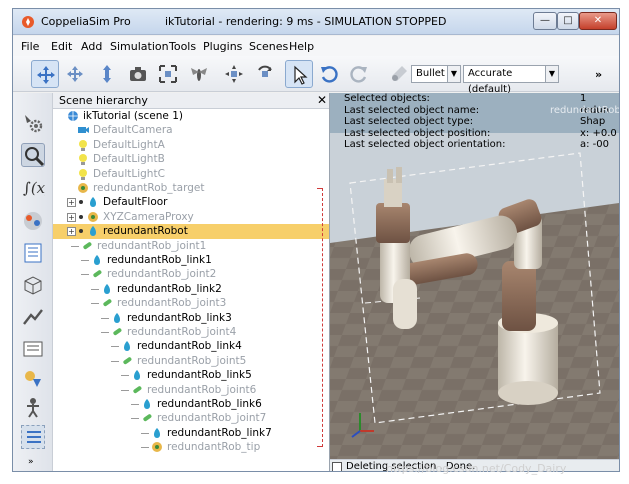 This screenshot has height=484, width=629. What do you see at coordinates (33, 285) in the screenshot?
I see `object-properties-icon` at bounding box center [33, 285].